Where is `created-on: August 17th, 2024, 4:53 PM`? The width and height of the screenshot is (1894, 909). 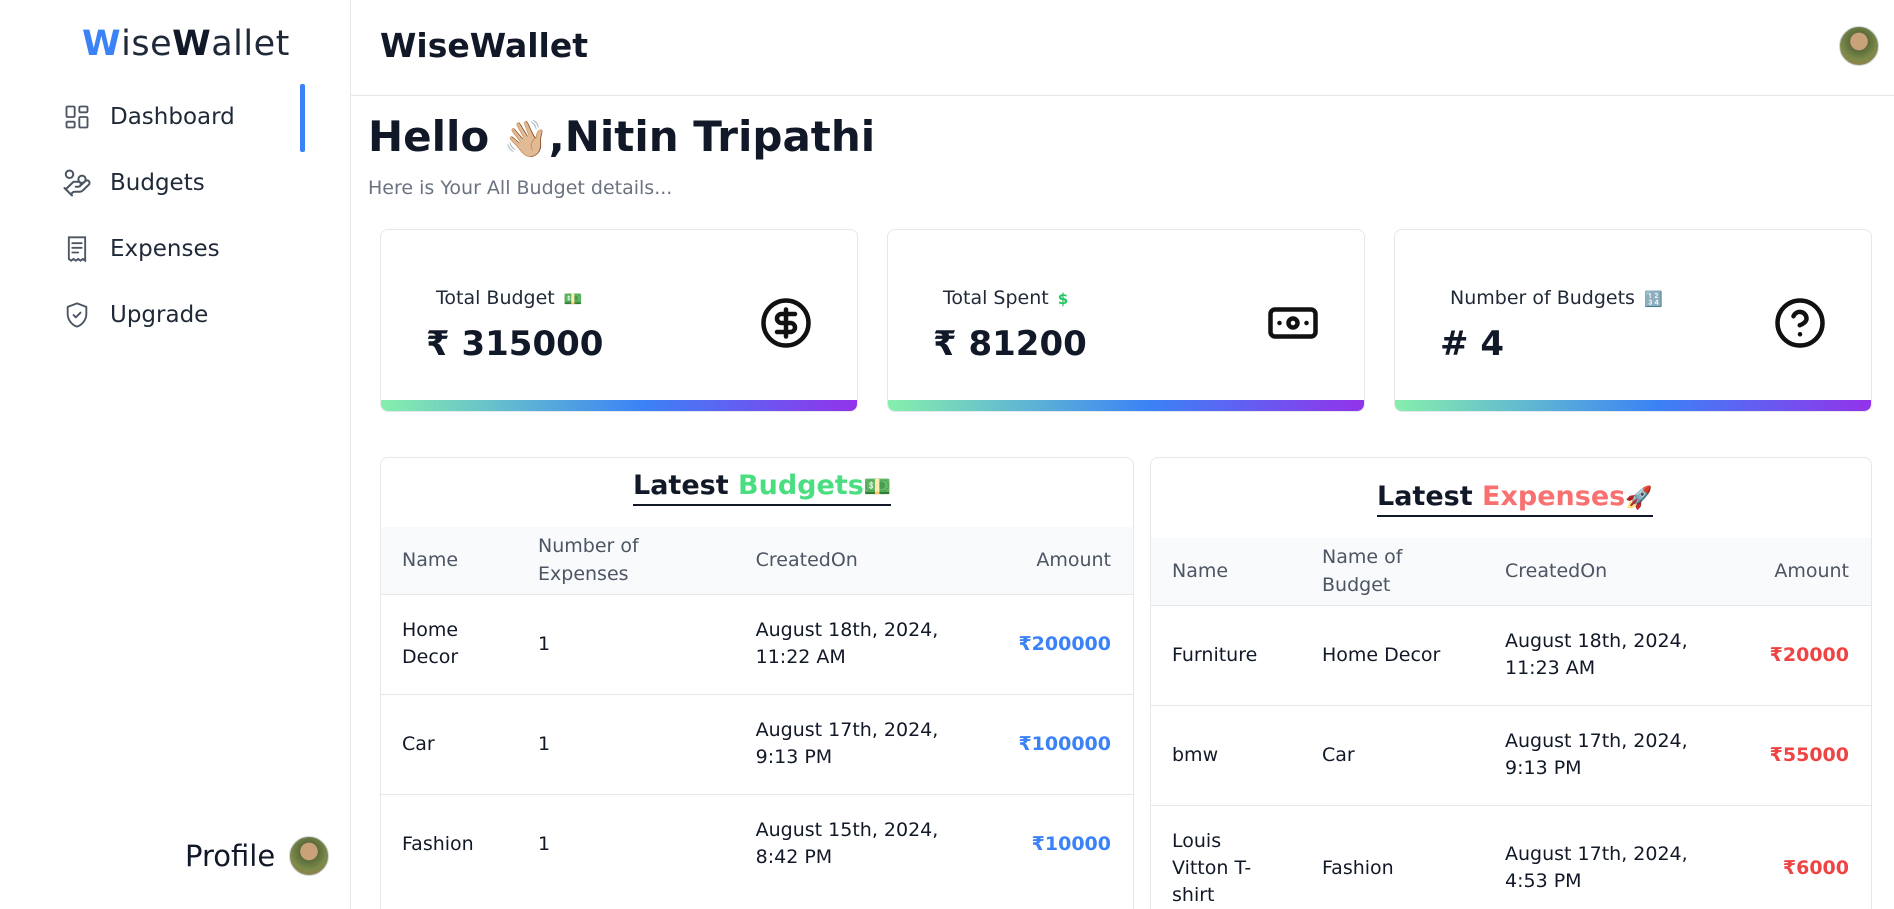
created-on: August 17th, 2024, 4:53 PM is located at coordinates (1609, 856).